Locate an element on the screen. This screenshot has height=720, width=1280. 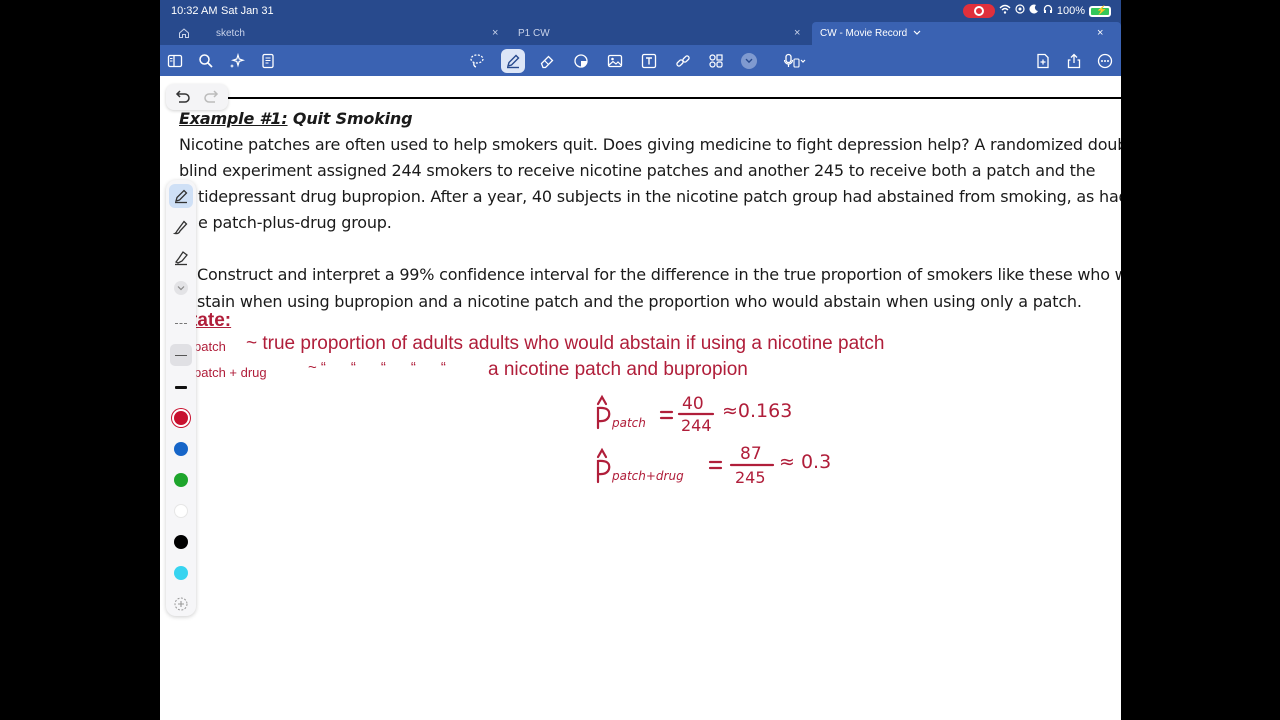
screen-recording-icon is located at coordinates (978, 11).